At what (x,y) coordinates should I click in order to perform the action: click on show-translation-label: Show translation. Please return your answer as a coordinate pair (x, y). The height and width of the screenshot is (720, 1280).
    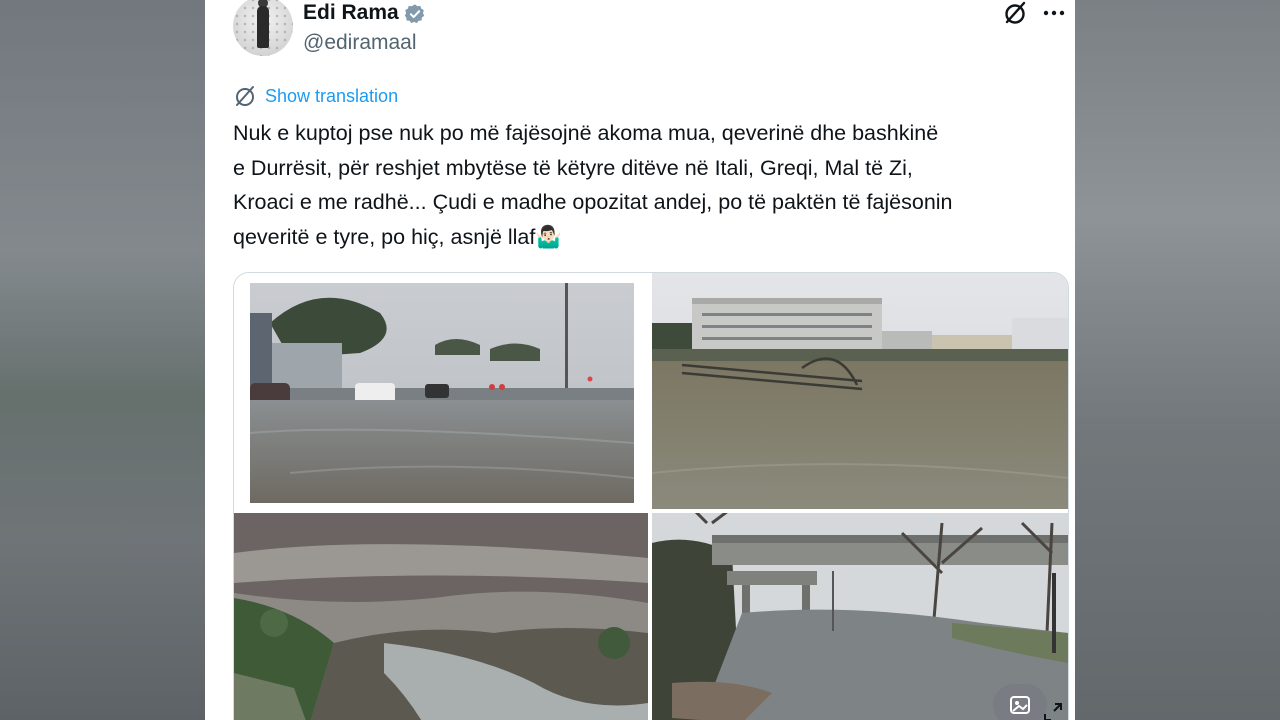
    Looking at the image, I should click on (331, 96).